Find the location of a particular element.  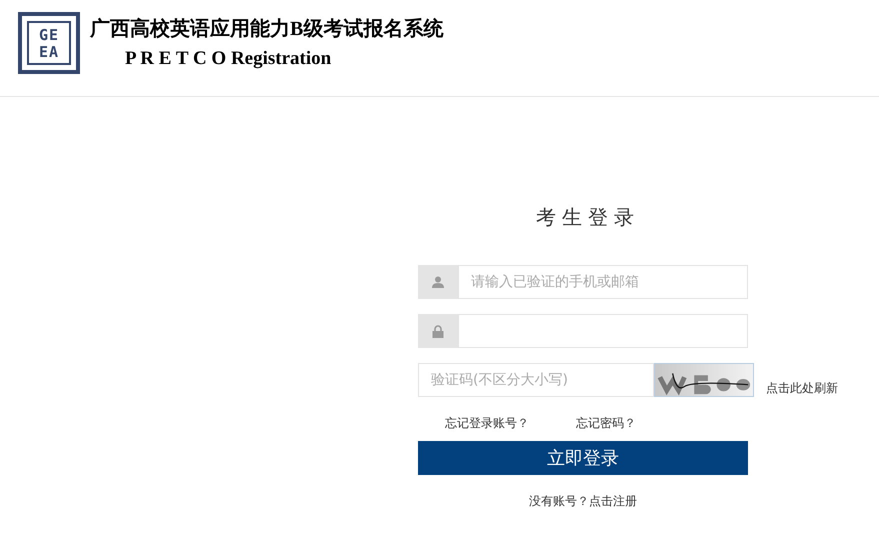

lock-icon is located at coordinates (438, 331).